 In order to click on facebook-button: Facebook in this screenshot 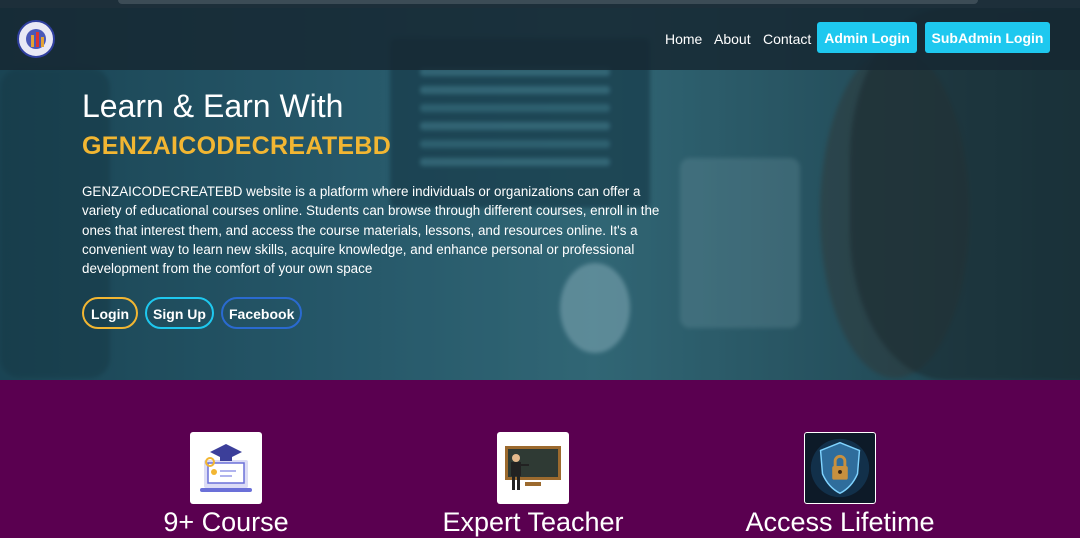, I will do `click(261, 313)`.